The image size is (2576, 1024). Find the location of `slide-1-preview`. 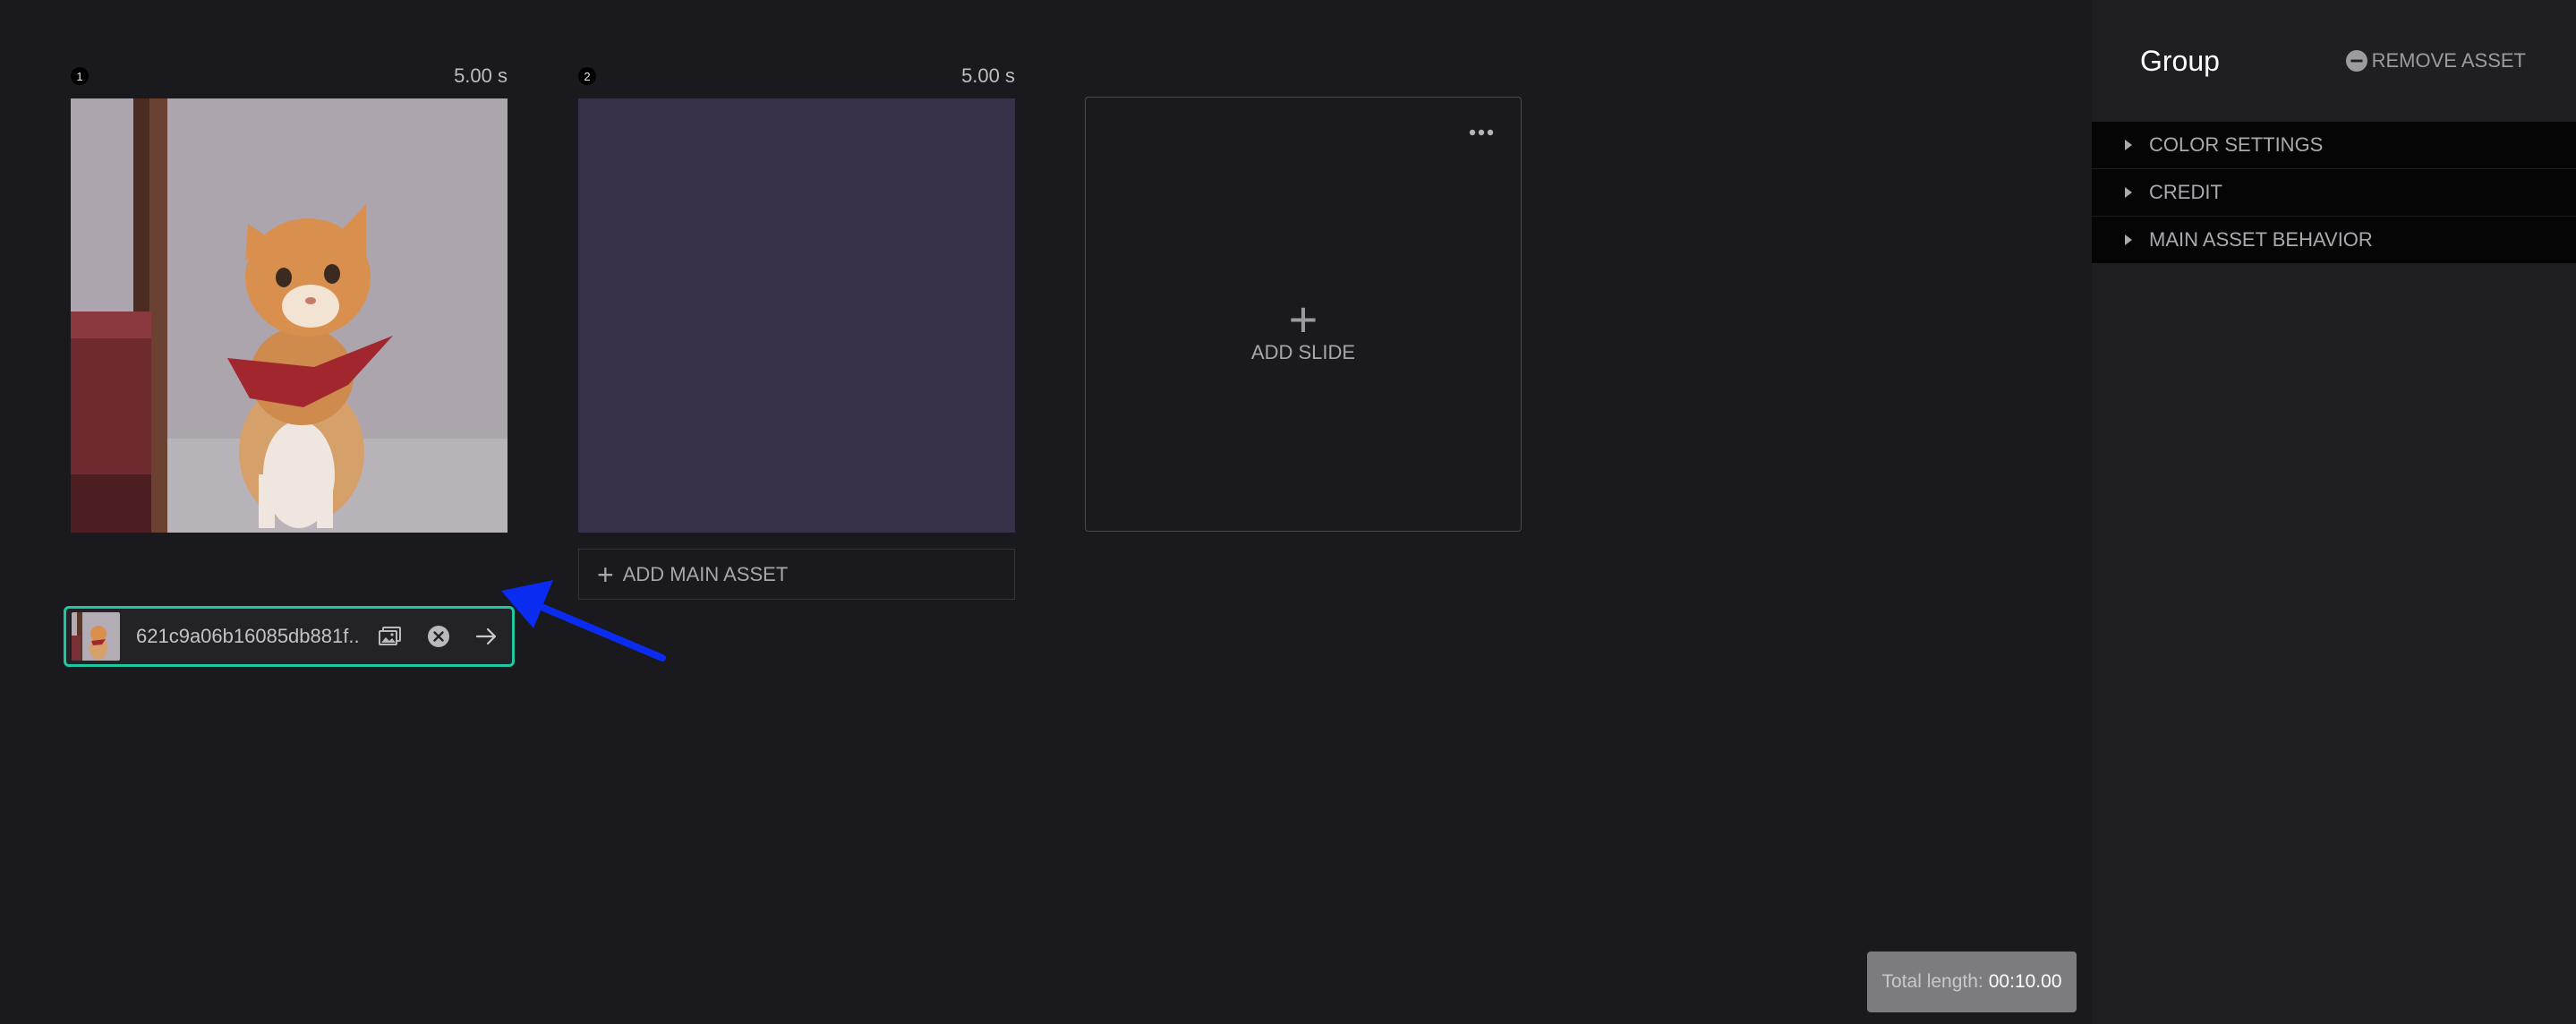

slide-1-preview is located at coordinates (289, 315).